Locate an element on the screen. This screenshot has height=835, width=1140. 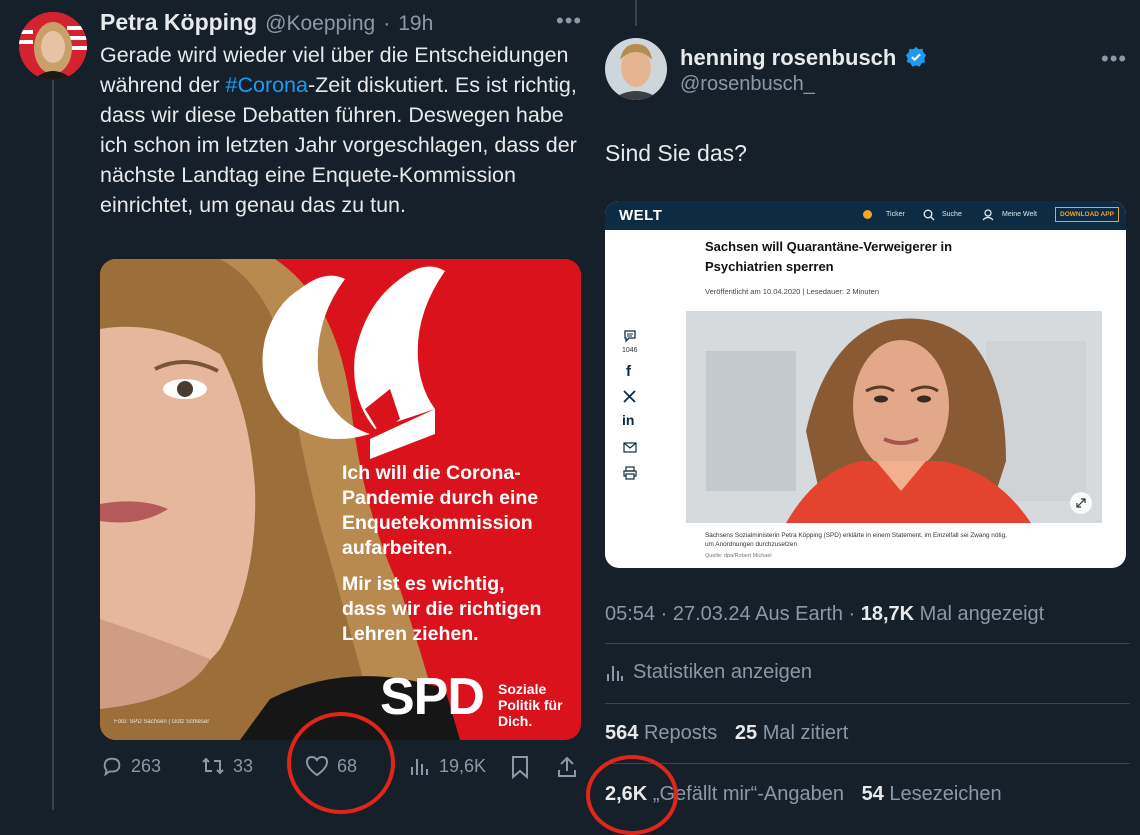
ticker-icon is located at coordinates (867, 214).